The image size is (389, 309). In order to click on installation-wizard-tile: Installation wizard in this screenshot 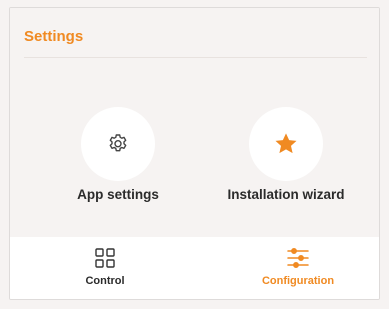, I will do `click(286, 157)`.